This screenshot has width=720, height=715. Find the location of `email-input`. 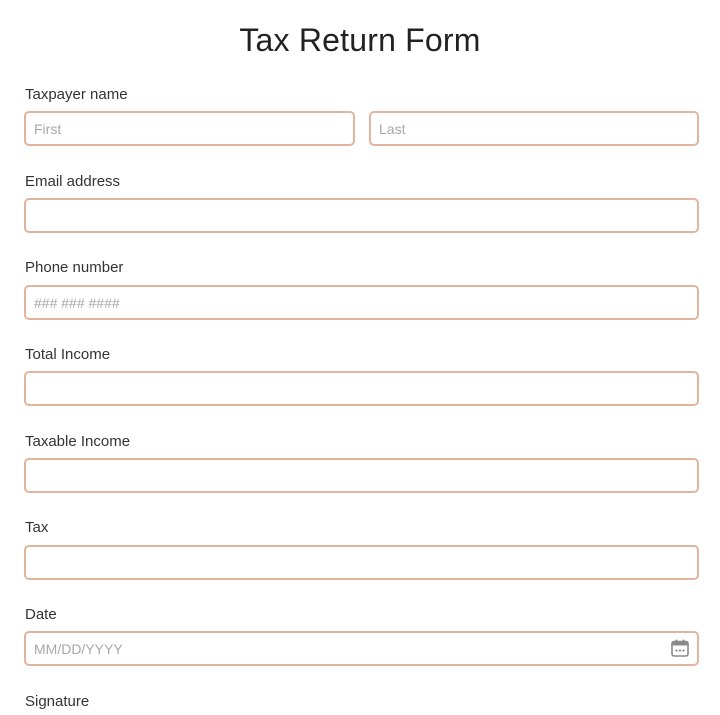

email-input is located at coordinates (361, 215).